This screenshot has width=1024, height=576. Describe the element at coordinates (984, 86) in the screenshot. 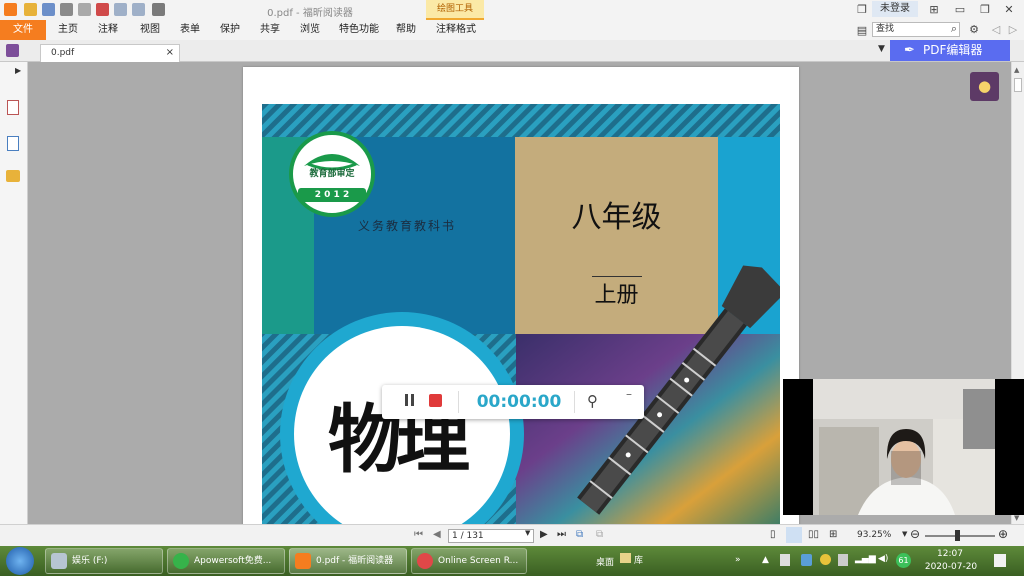

I see `tips-button: ●` at that location.